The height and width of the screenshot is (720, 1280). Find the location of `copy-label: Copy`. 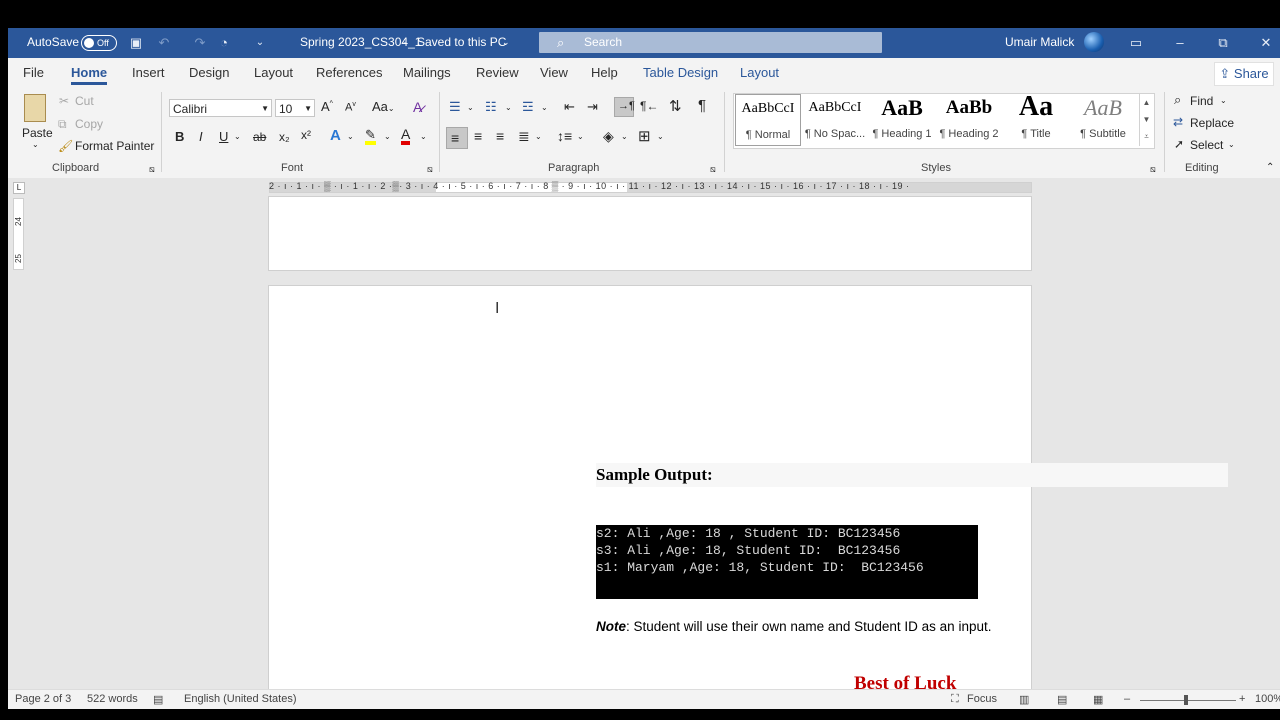

copy-label: Copy is located at coordinates (89, 124).